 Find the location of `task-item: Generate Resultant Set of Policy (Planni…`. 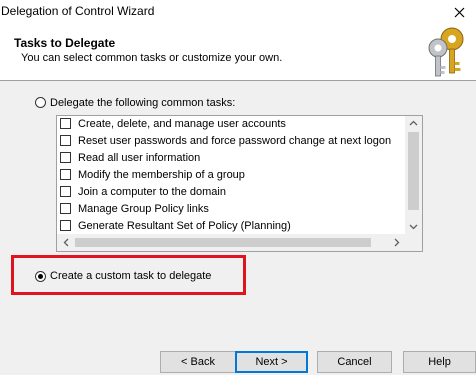

task-item: Generate Resultant Set of Policy (Planni… is located at coordinates (231, 226).